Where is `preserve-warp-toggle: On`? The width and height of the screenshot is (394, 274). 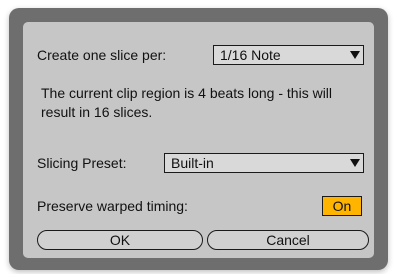 preserve-warp-toggle: On is located at coordinates (342, 206).